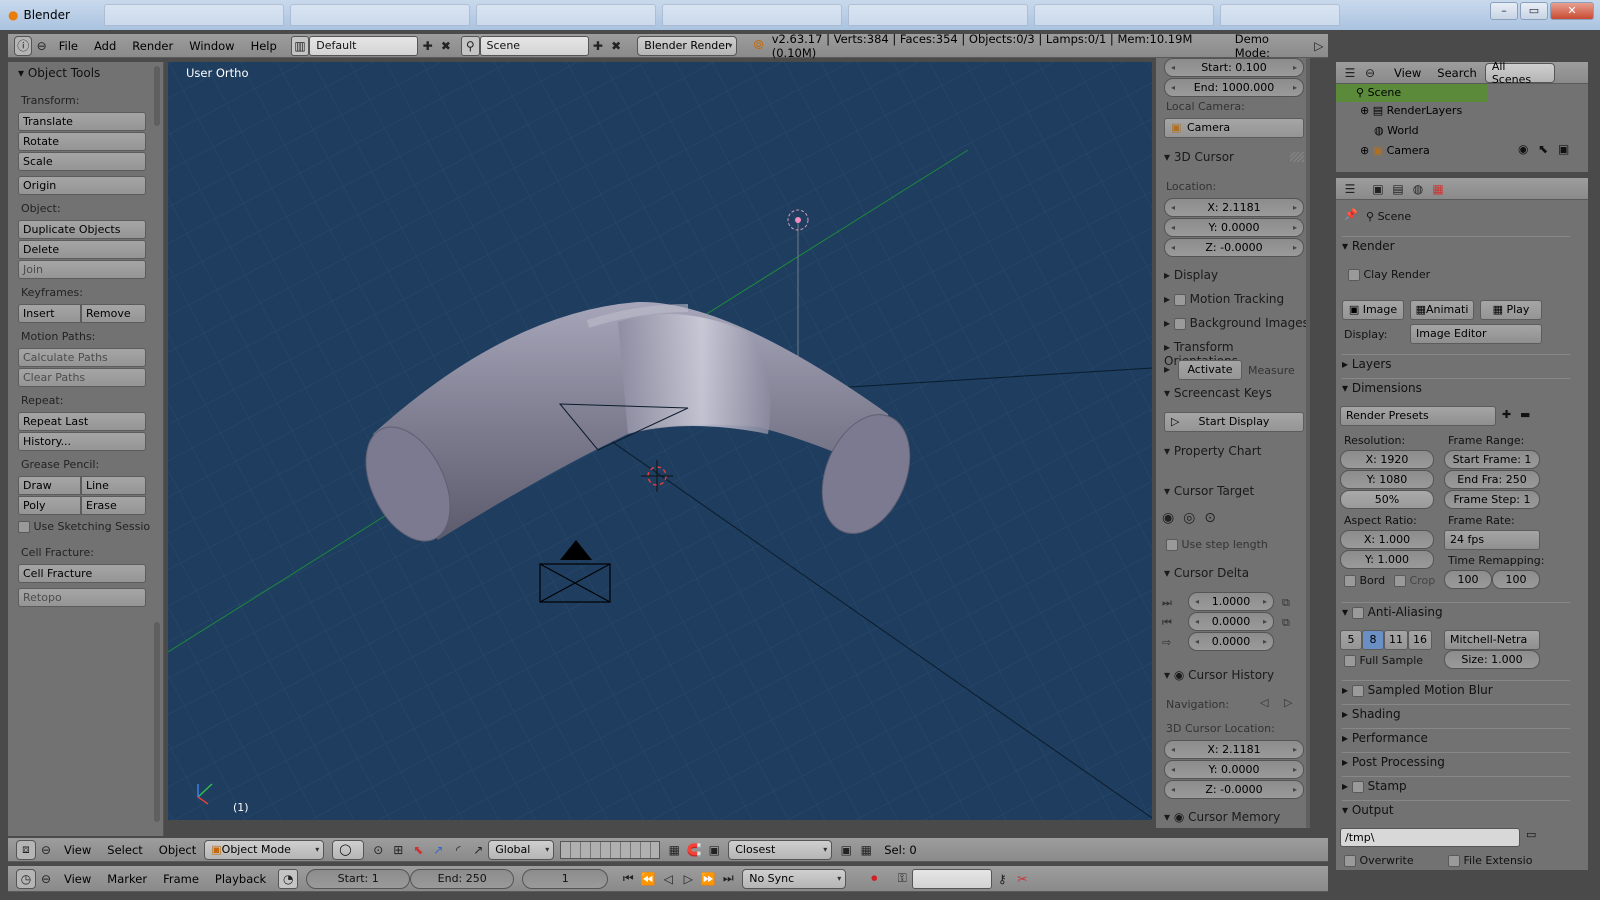 The height and width of the screenshot is (900, 1600). Describe the element at coordinates (59, 73) in the screenshot. I see `object-tools-header: ▾ Object Tools` at that location.